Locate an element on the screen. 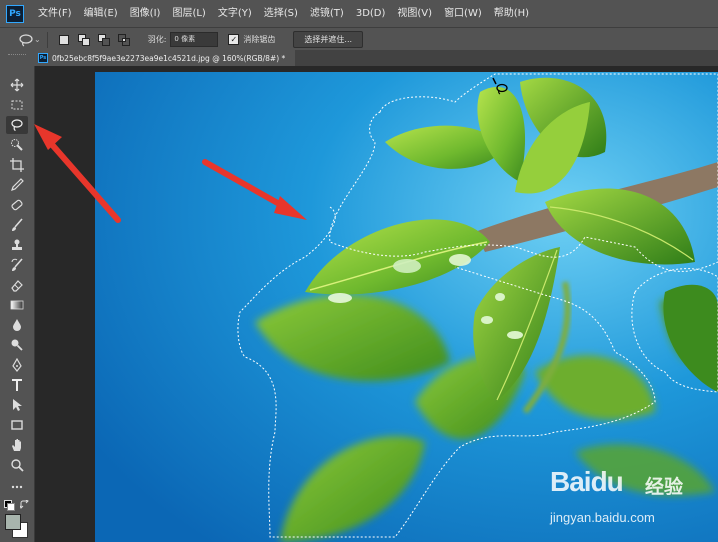 This screenshot has width=718, height=542. photoshop-logo: Ps is located at coordinates (15, 13).